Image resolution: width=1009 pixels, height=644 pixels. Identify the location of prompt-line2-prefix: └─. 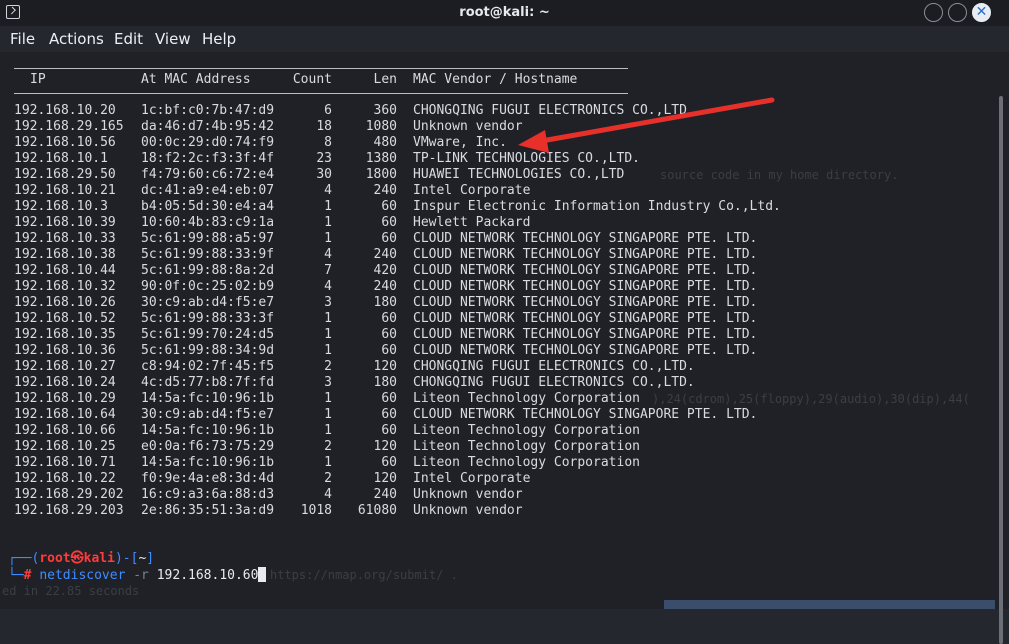
(16, 575).